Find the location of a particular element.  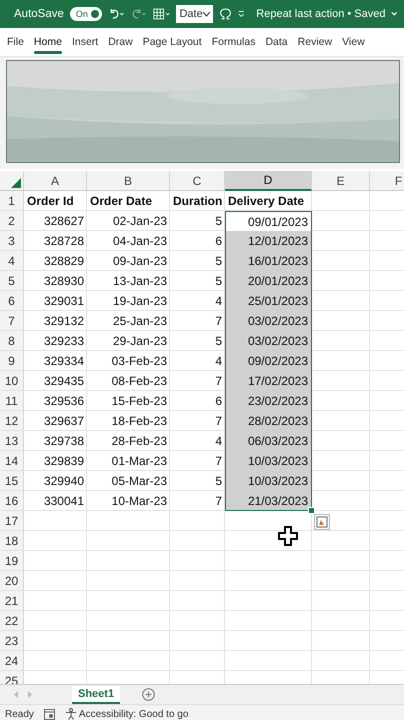

omega-icon is located at coordinates (225, 14).